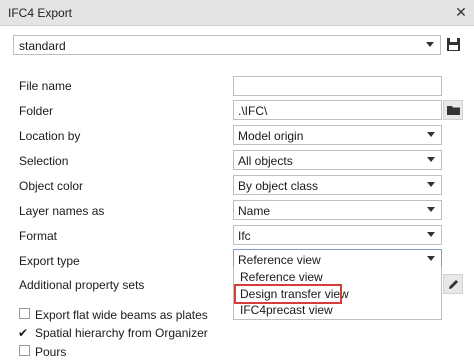 The width and height of the screenshot is (474, 364). What do you see at coordinates (38, 236) in the screenshot?
I see `format-label: Format` at bounding box center [38, 236].